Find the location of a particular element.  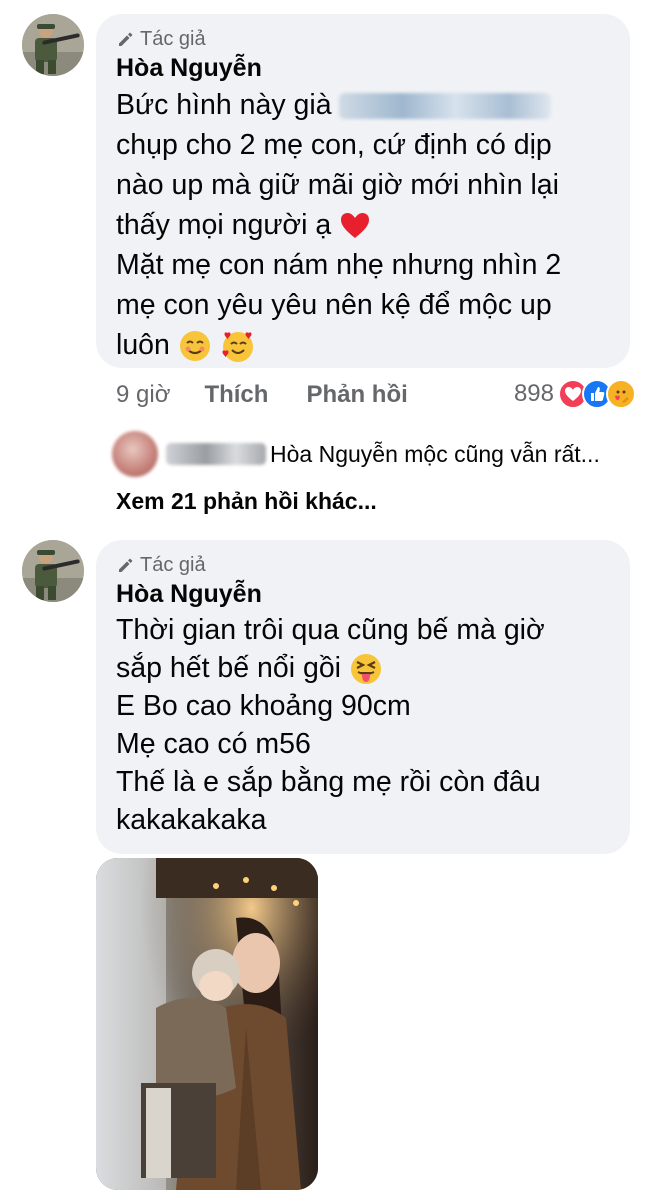

comment-text-line: chụp cho 2 mẹ con, cứ định có dịp is located at coordinates (334, 145).